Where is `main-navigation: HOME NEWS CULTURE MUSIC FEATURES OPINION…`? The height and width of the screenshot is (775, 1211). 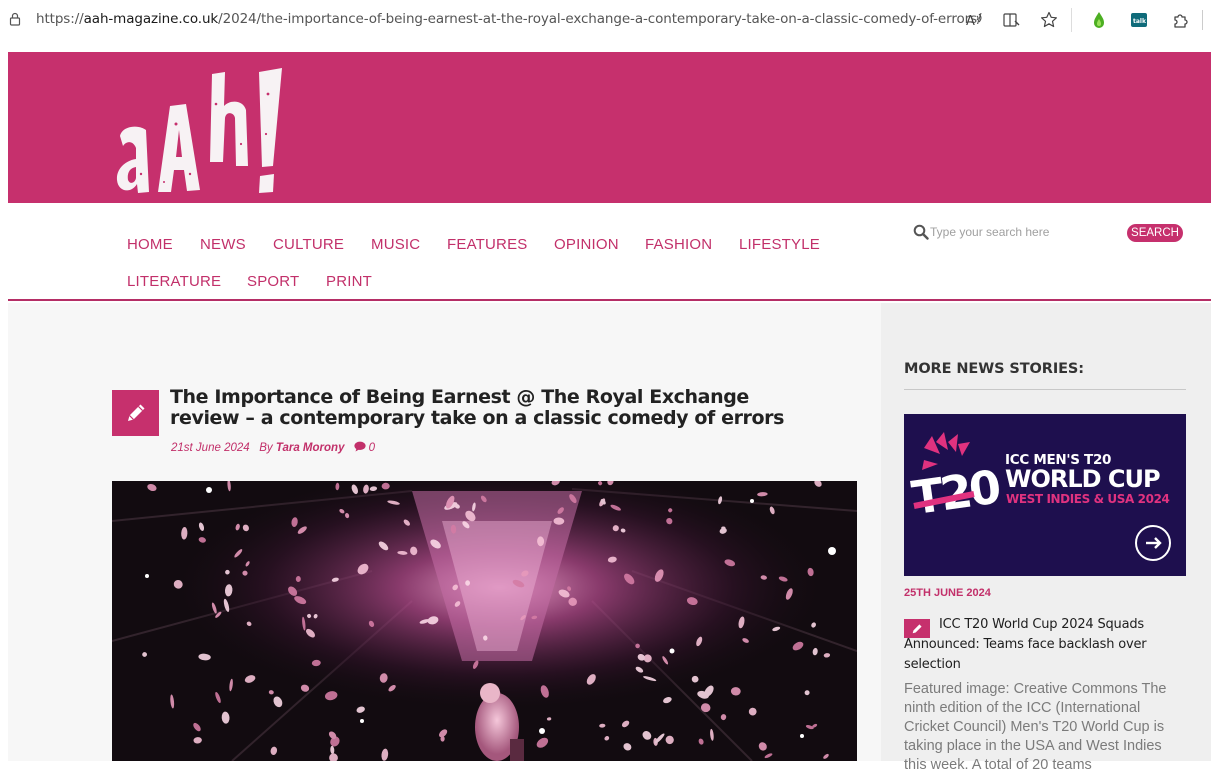
main-navigation: HOME NEWS CULTURE MUSIC FEATURES OPINION… is located at coordinates (609, 252).